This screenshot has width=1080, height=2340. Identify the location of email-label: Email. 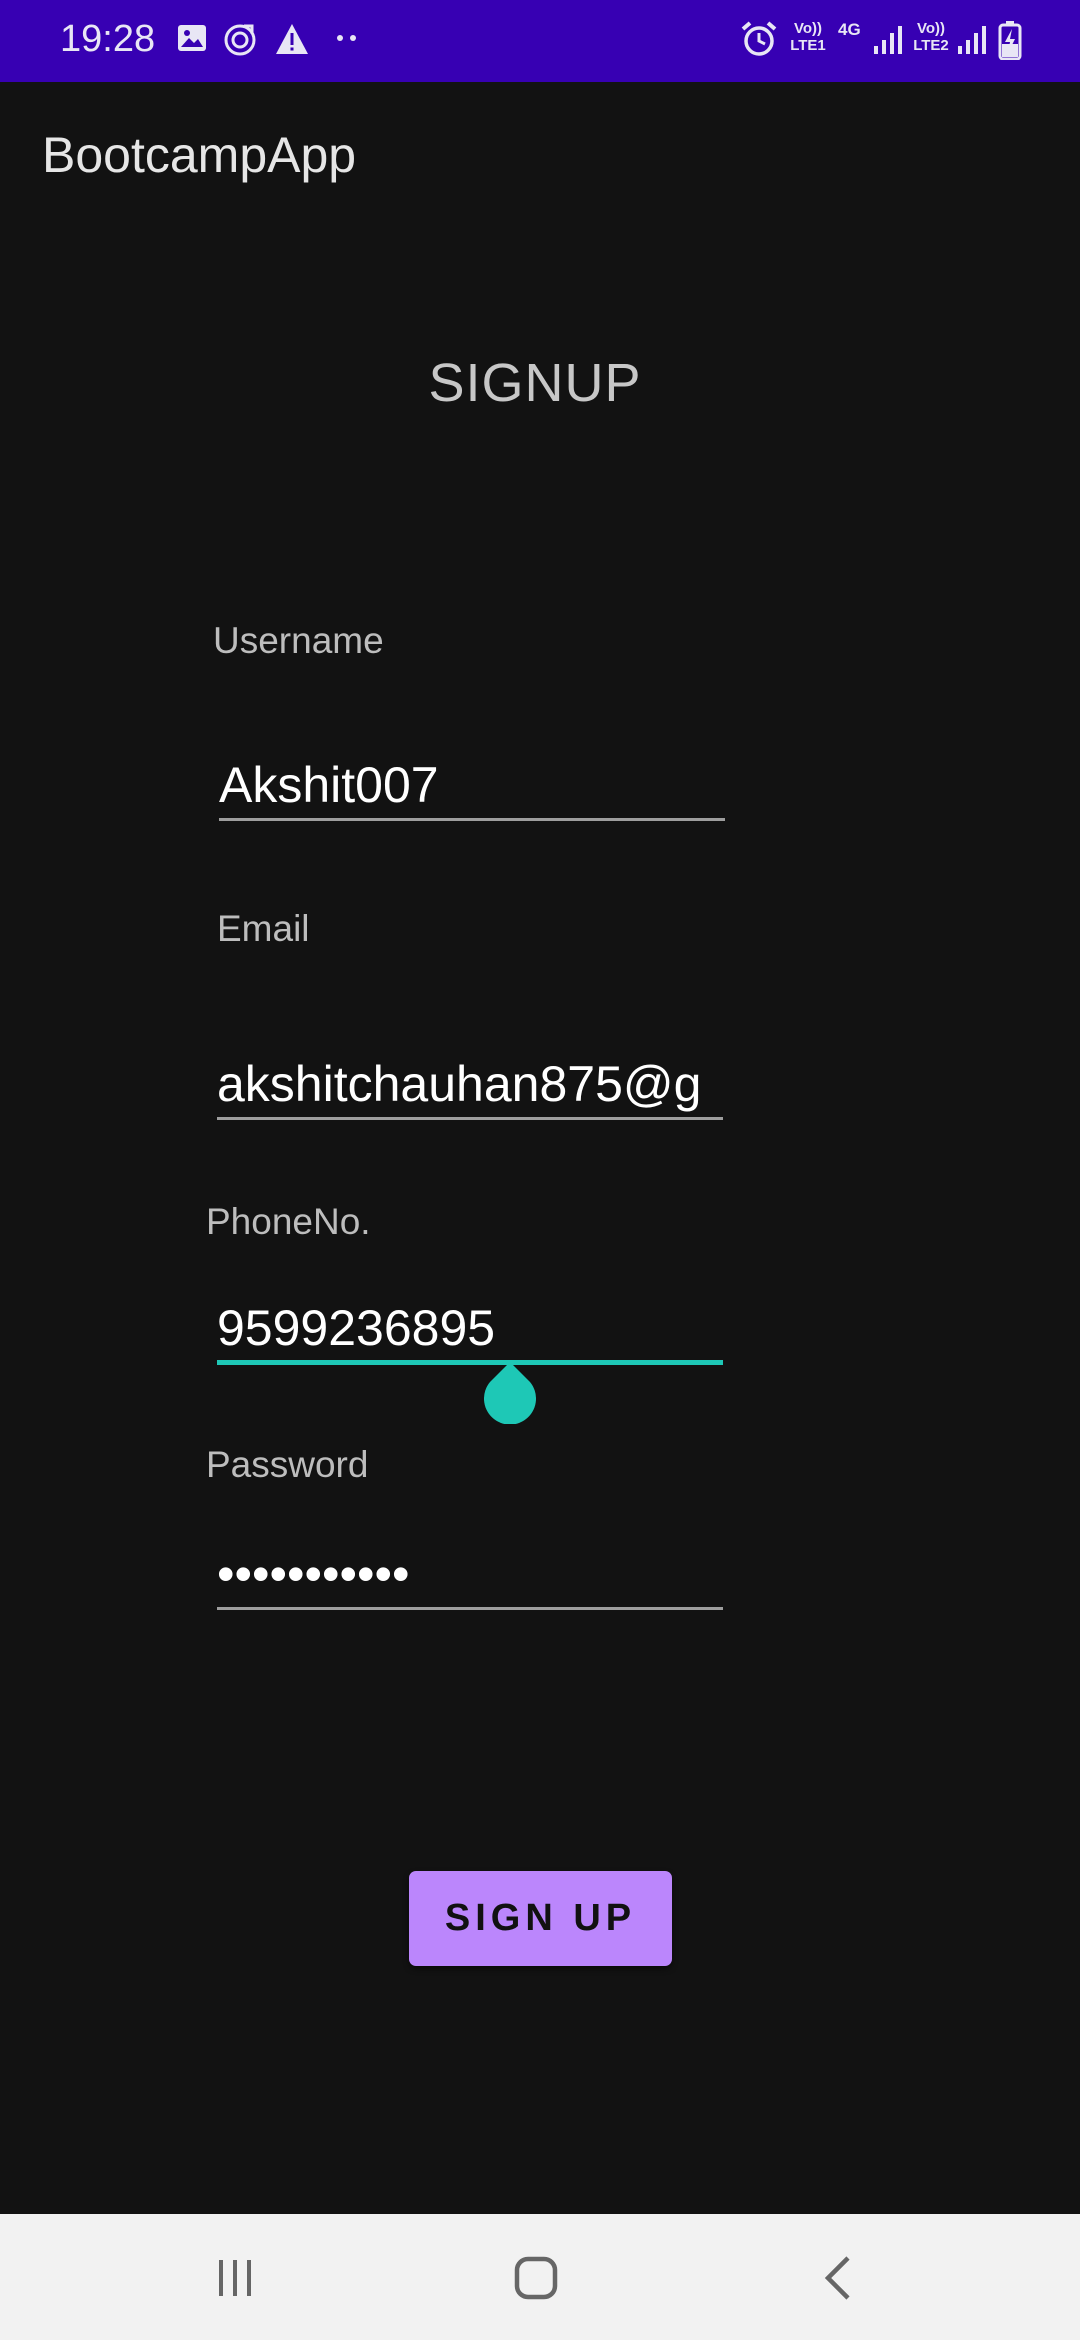
(263, 928).